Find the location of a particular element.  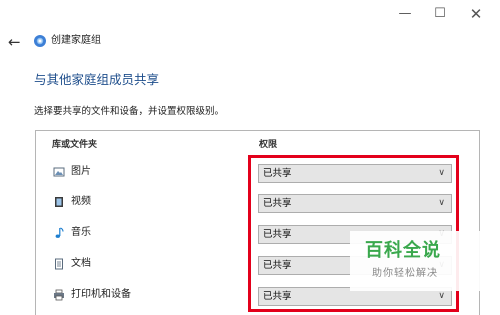

row-label-documents: 文档 is located at coordinates (81, 263).